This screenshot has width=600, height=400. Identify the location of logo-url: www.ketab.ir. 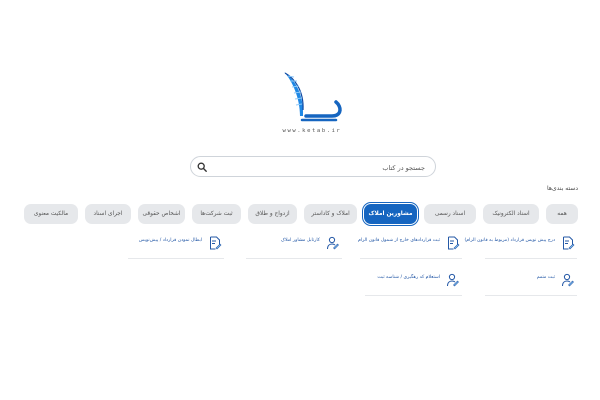
(312, 131).